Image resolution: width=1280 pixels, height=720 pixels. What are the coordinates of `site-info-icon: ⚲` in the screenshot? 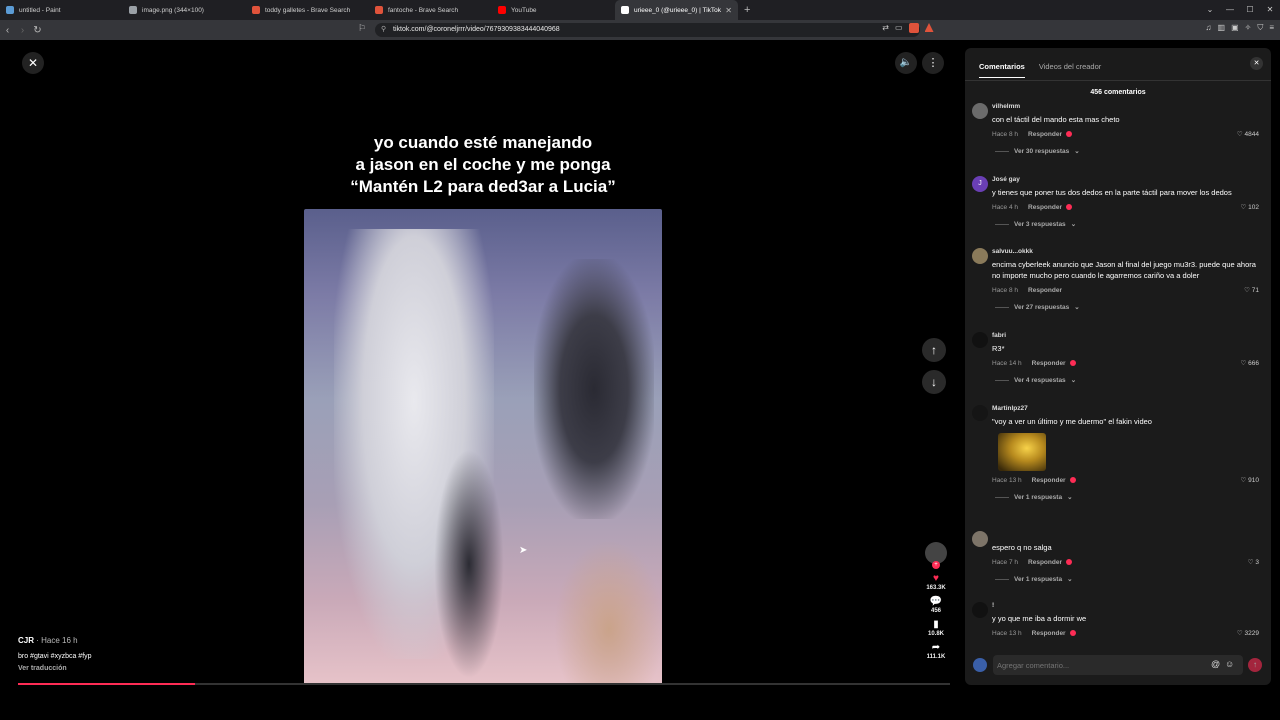 It's located at (383, 30).